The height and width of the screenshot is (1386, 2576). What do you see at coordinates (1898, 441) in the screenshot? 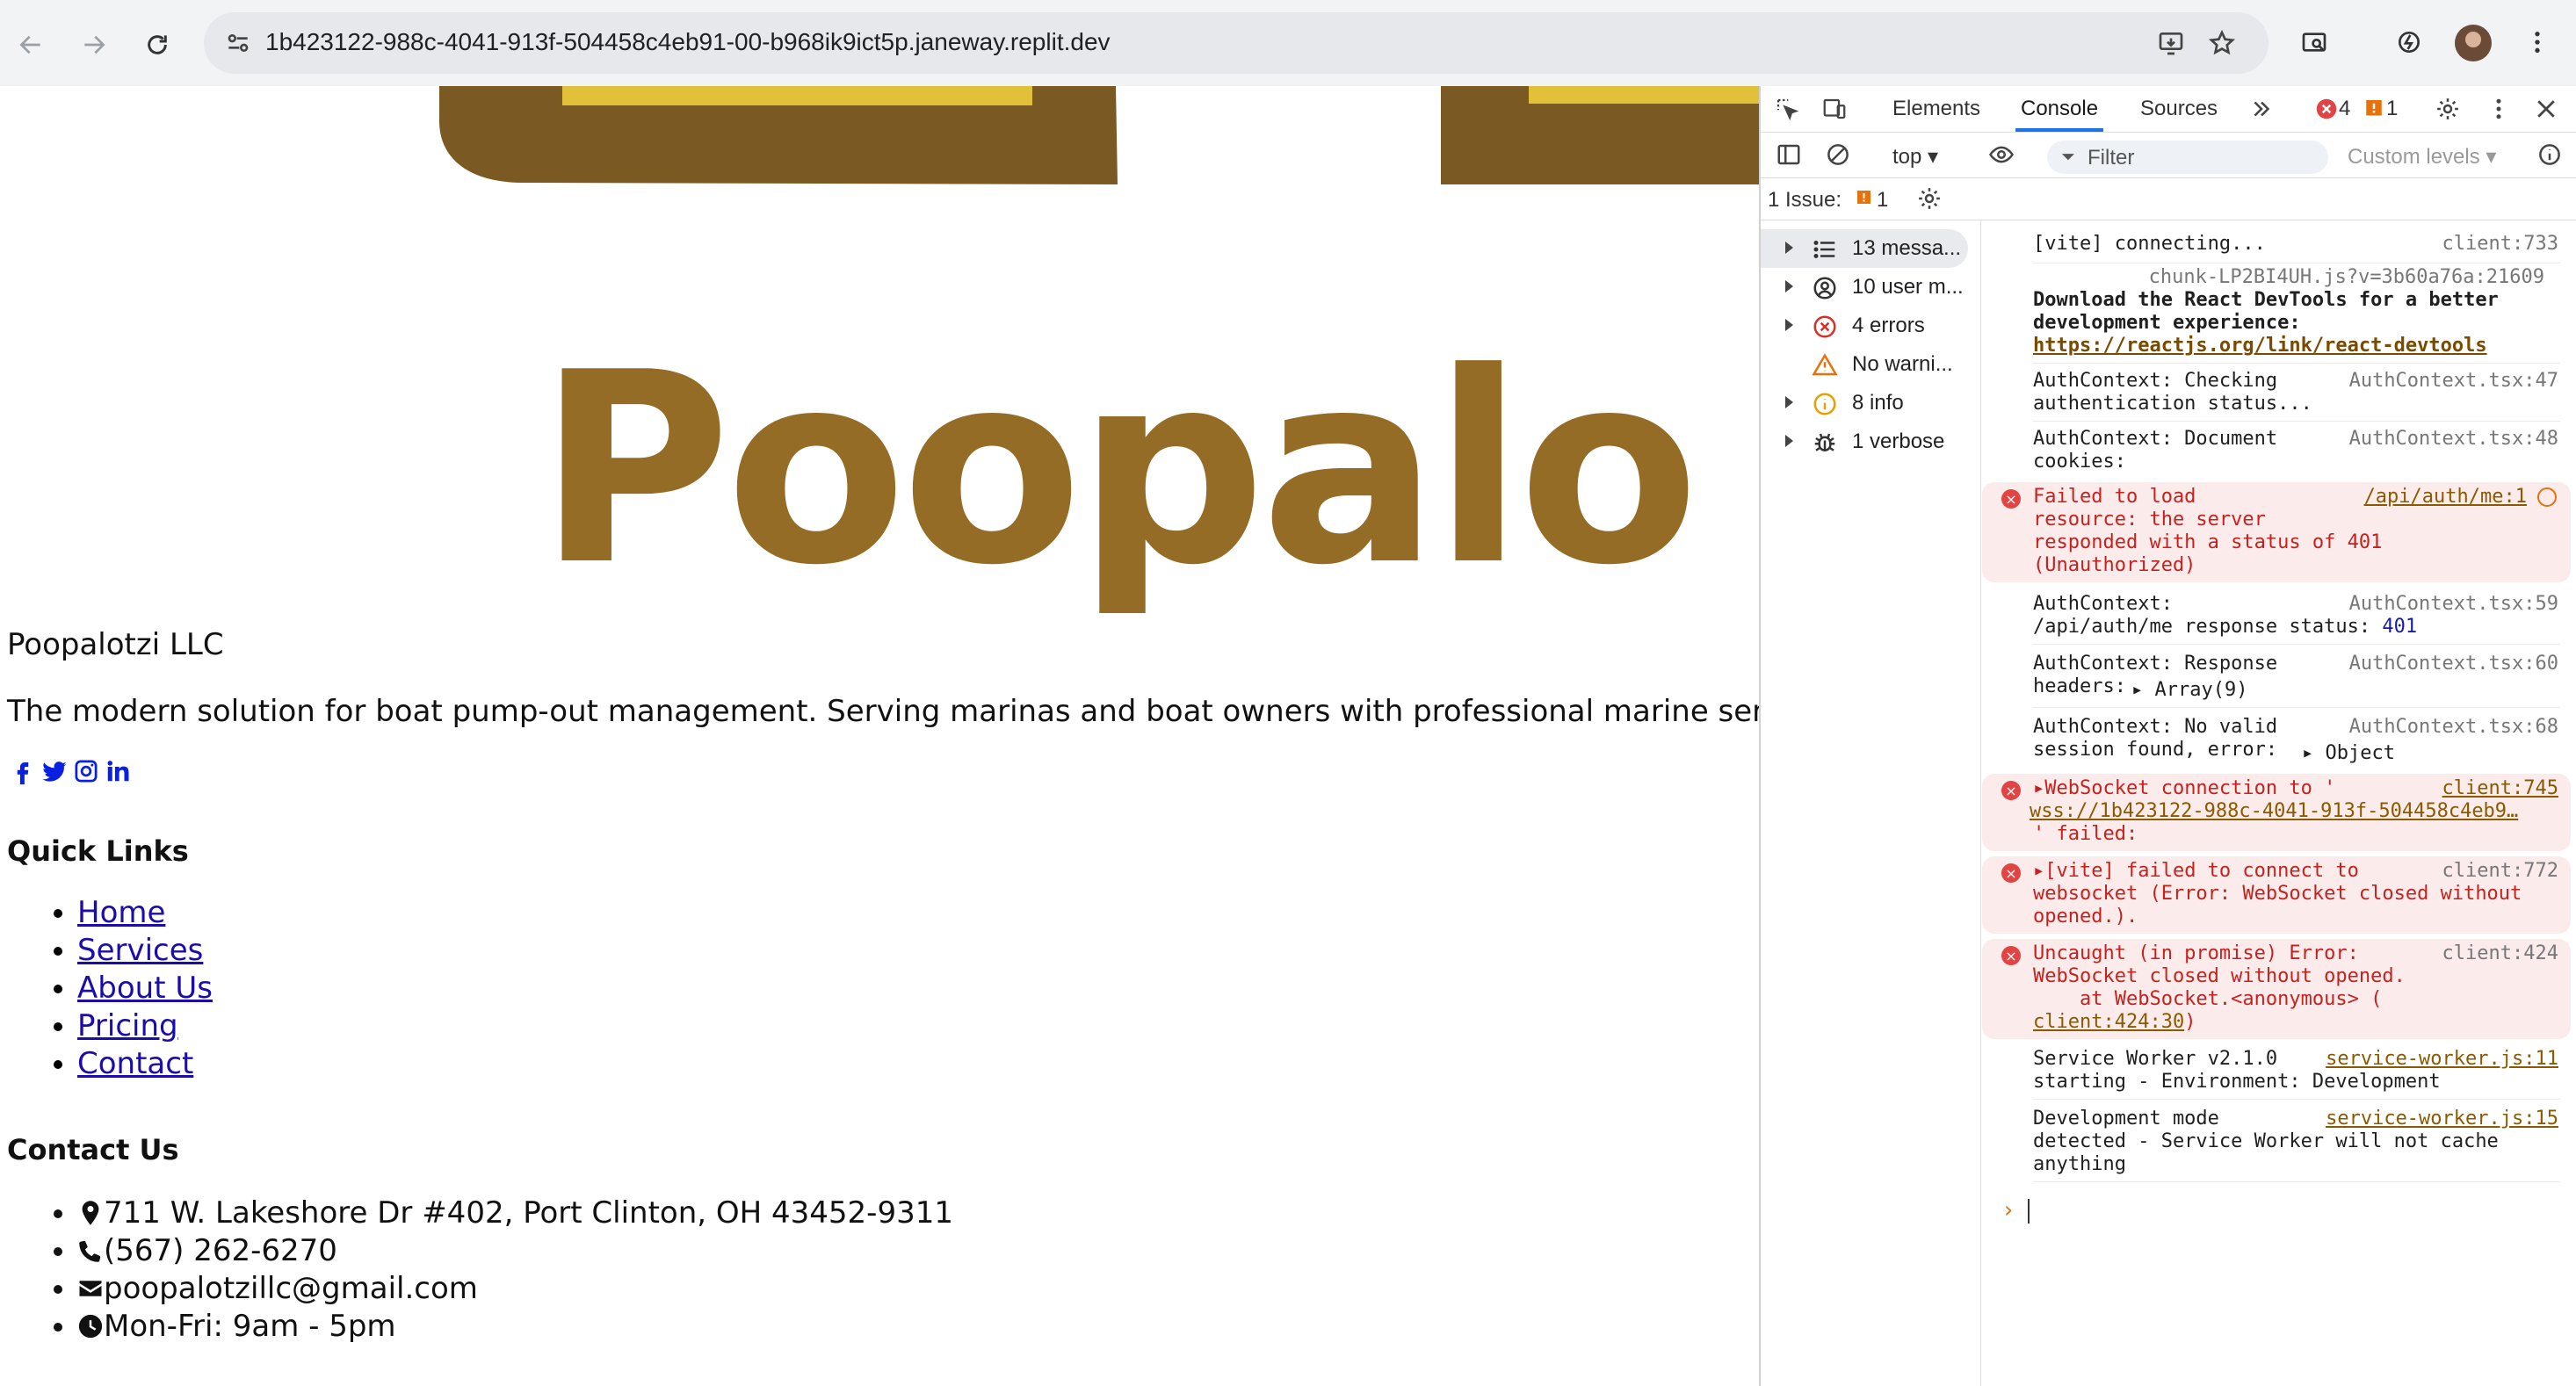
I see `sidebar-item-label: 1 verbose` at bounding box center [1898, 441].